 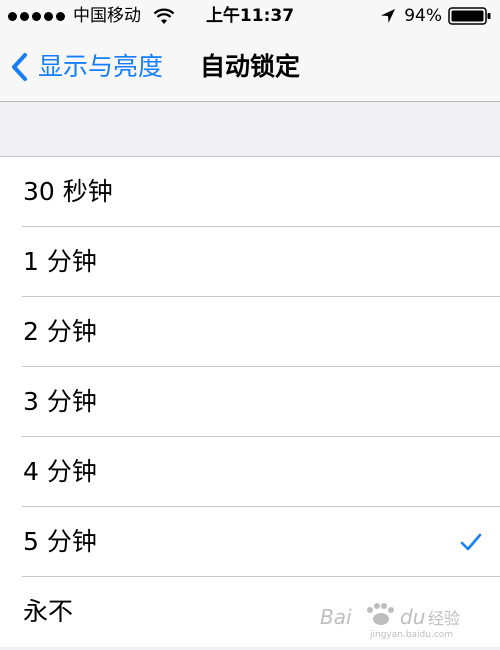 I want to click on option-label: 2 分钟, so click(x=60, y=331).